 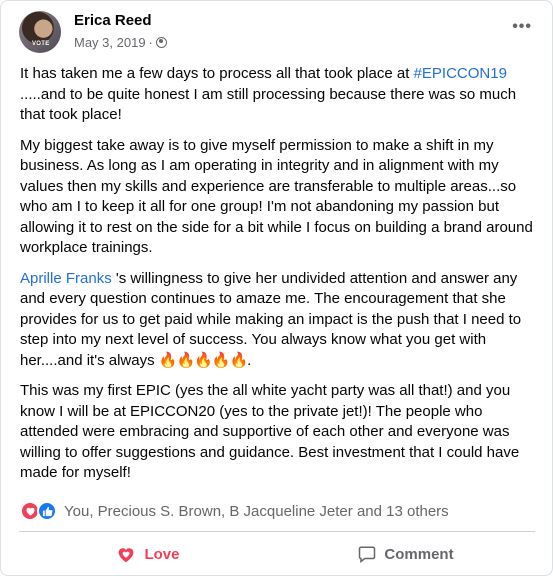 I want to click on love-button: Love, so click(x=148, y=554).